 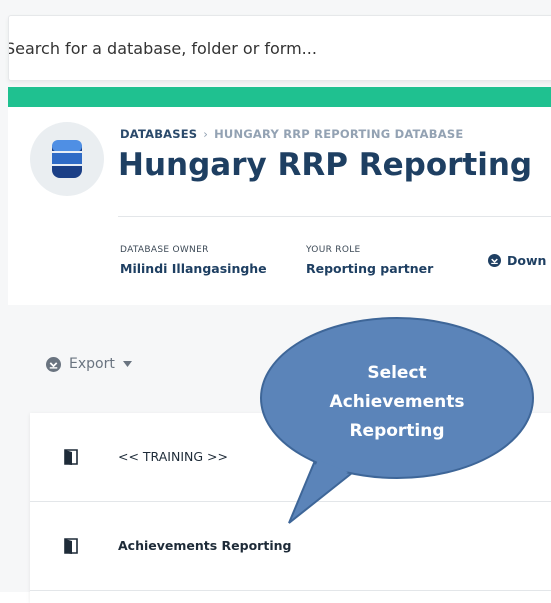 What do you see at coordinates (325, 165) in the screenshot?
I see `page-title: Hungary RRP Reporting` at bounding box center [325, 165].